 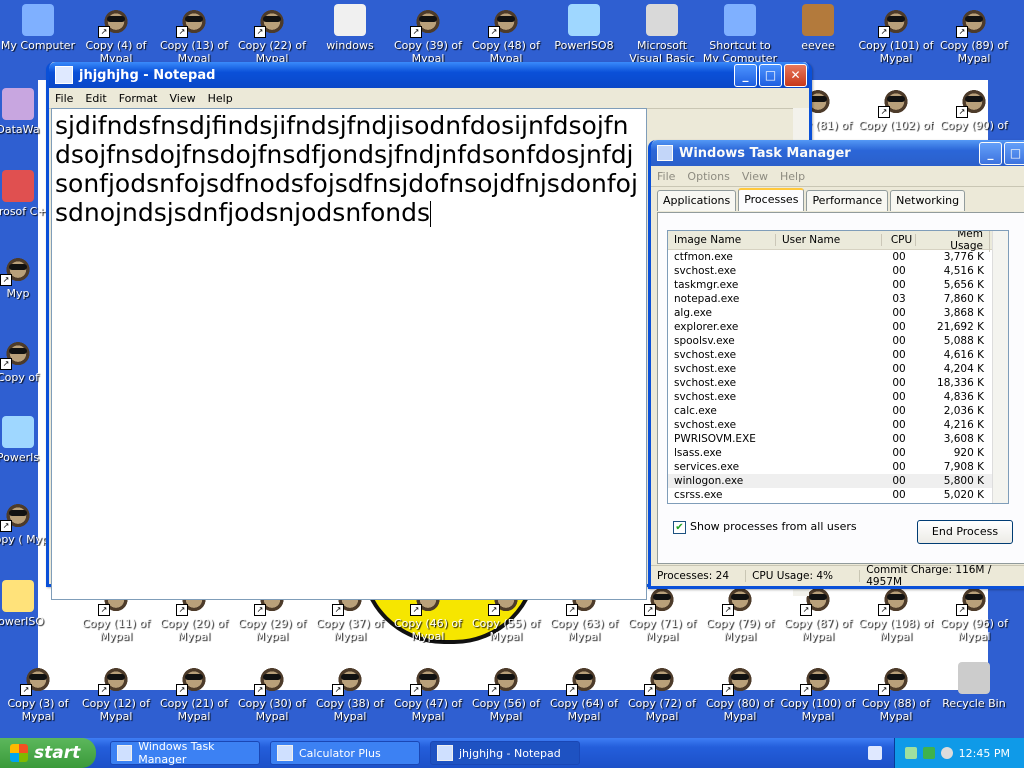 I want to click on process-row: svchost.exe 00 4,216 K, so click(x=838, y=425).